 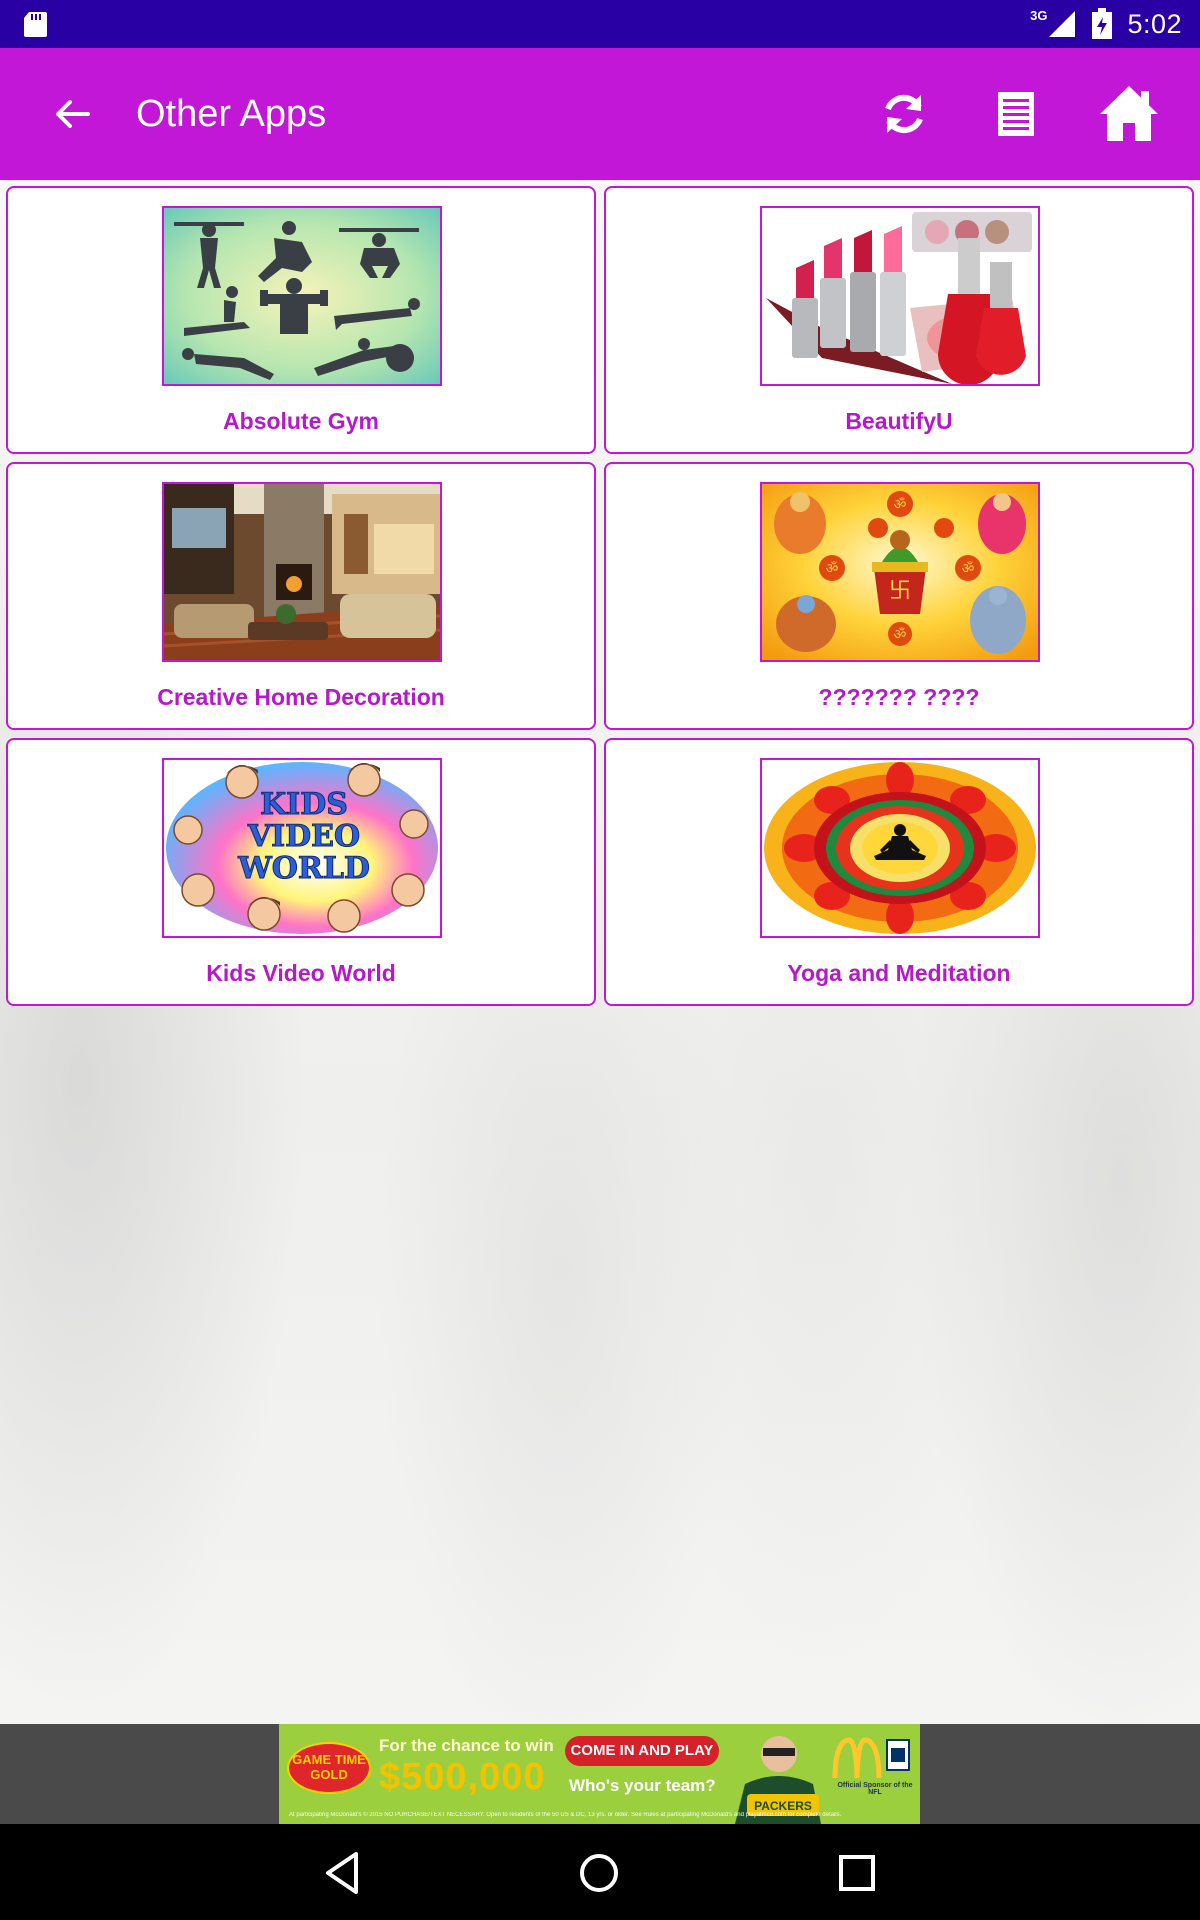 I want to click on app-card-yoga-and-meditation: Yoga and Meditation, so click(x=899, y=872).